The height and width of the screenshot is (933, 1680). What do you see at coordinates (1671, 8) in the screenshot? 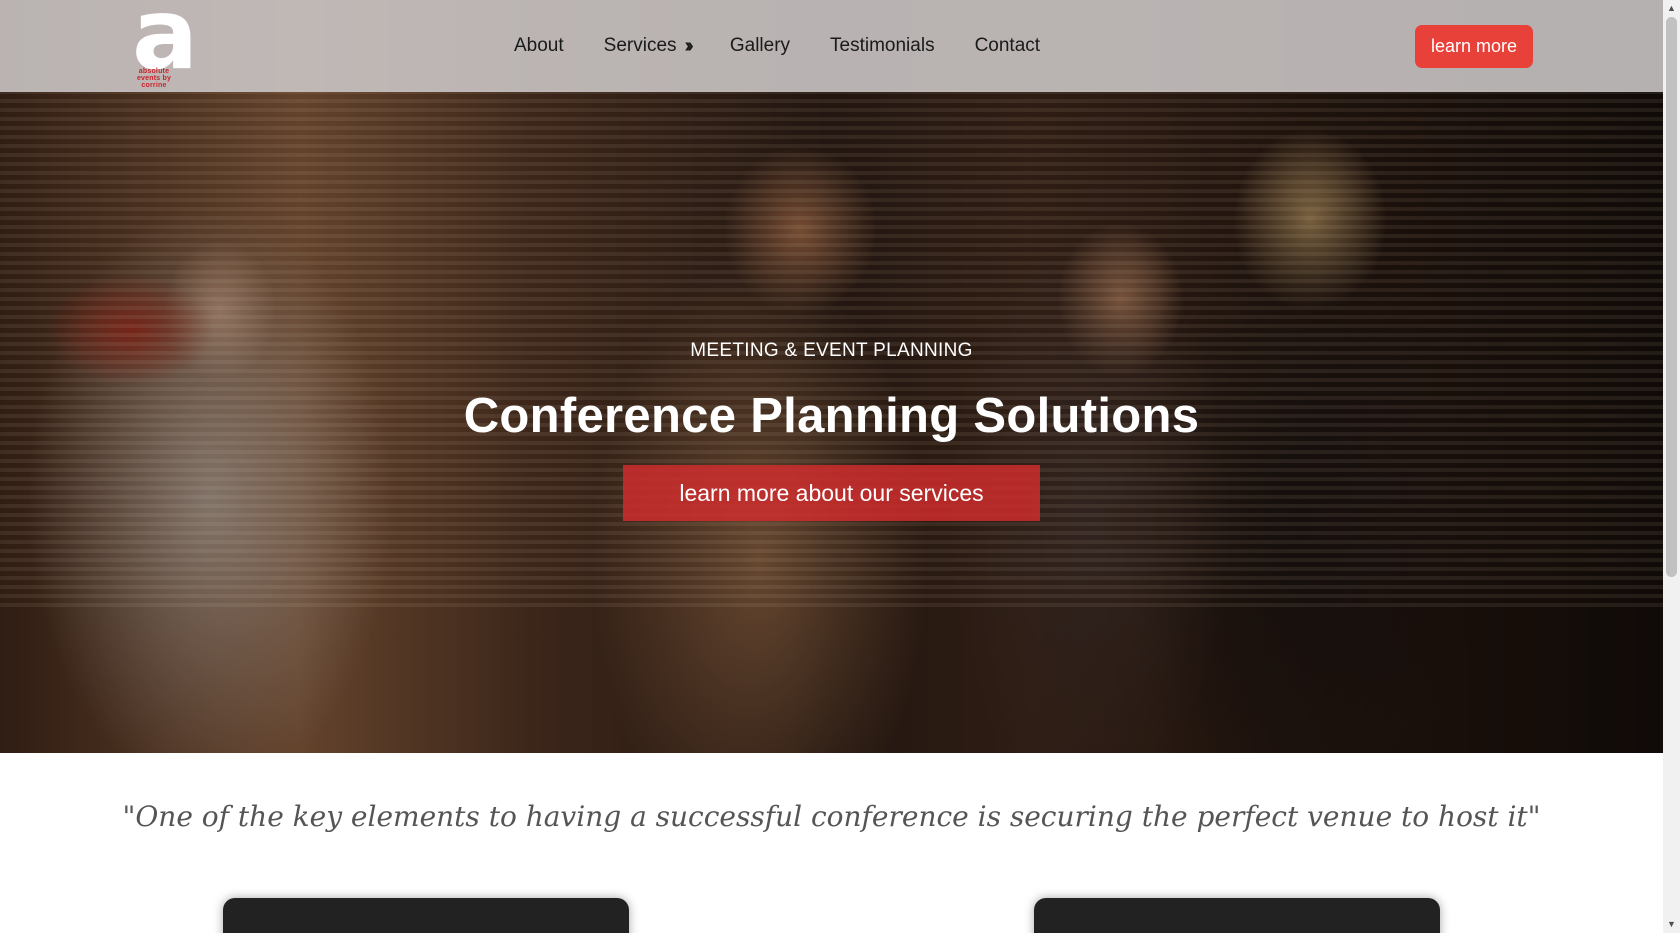
I see `scroll-up-icon: ▲` at bounding box center [1671, 8].